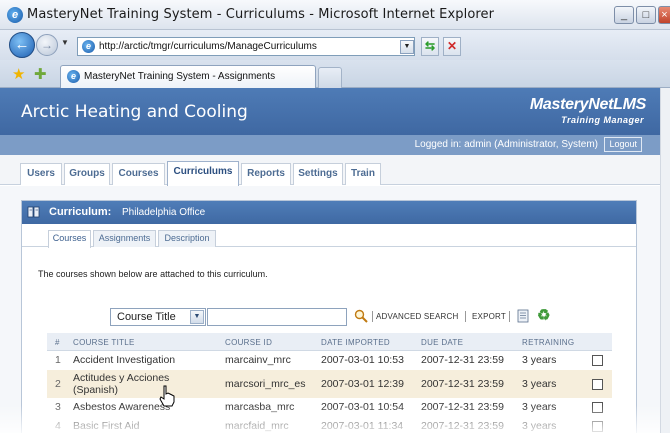 Image resolution: width=670 pixels, height=433 pixels. What do you see at coordinates (95, 390) in the screenshot?
I see `course-title-line2: (Spanish)` at bounding box center [95, 390].